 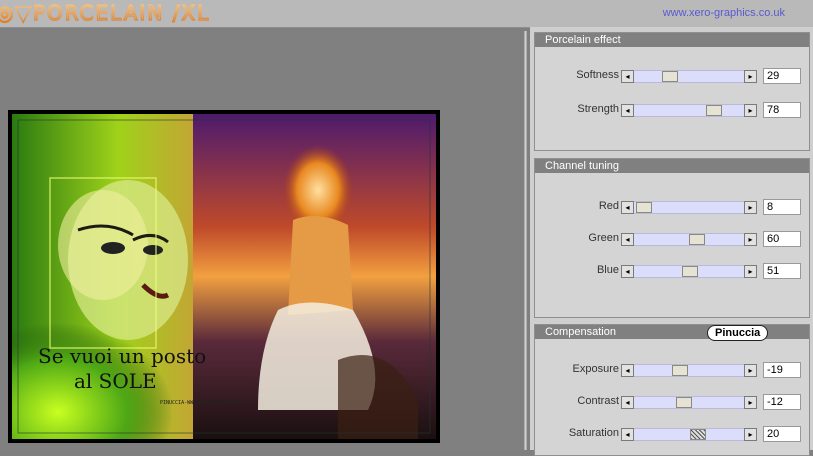 What do you see at coordinates (595, 369) in the screenshot?
I see `exposure-label: Exposure` at bounding box center [595, 369].